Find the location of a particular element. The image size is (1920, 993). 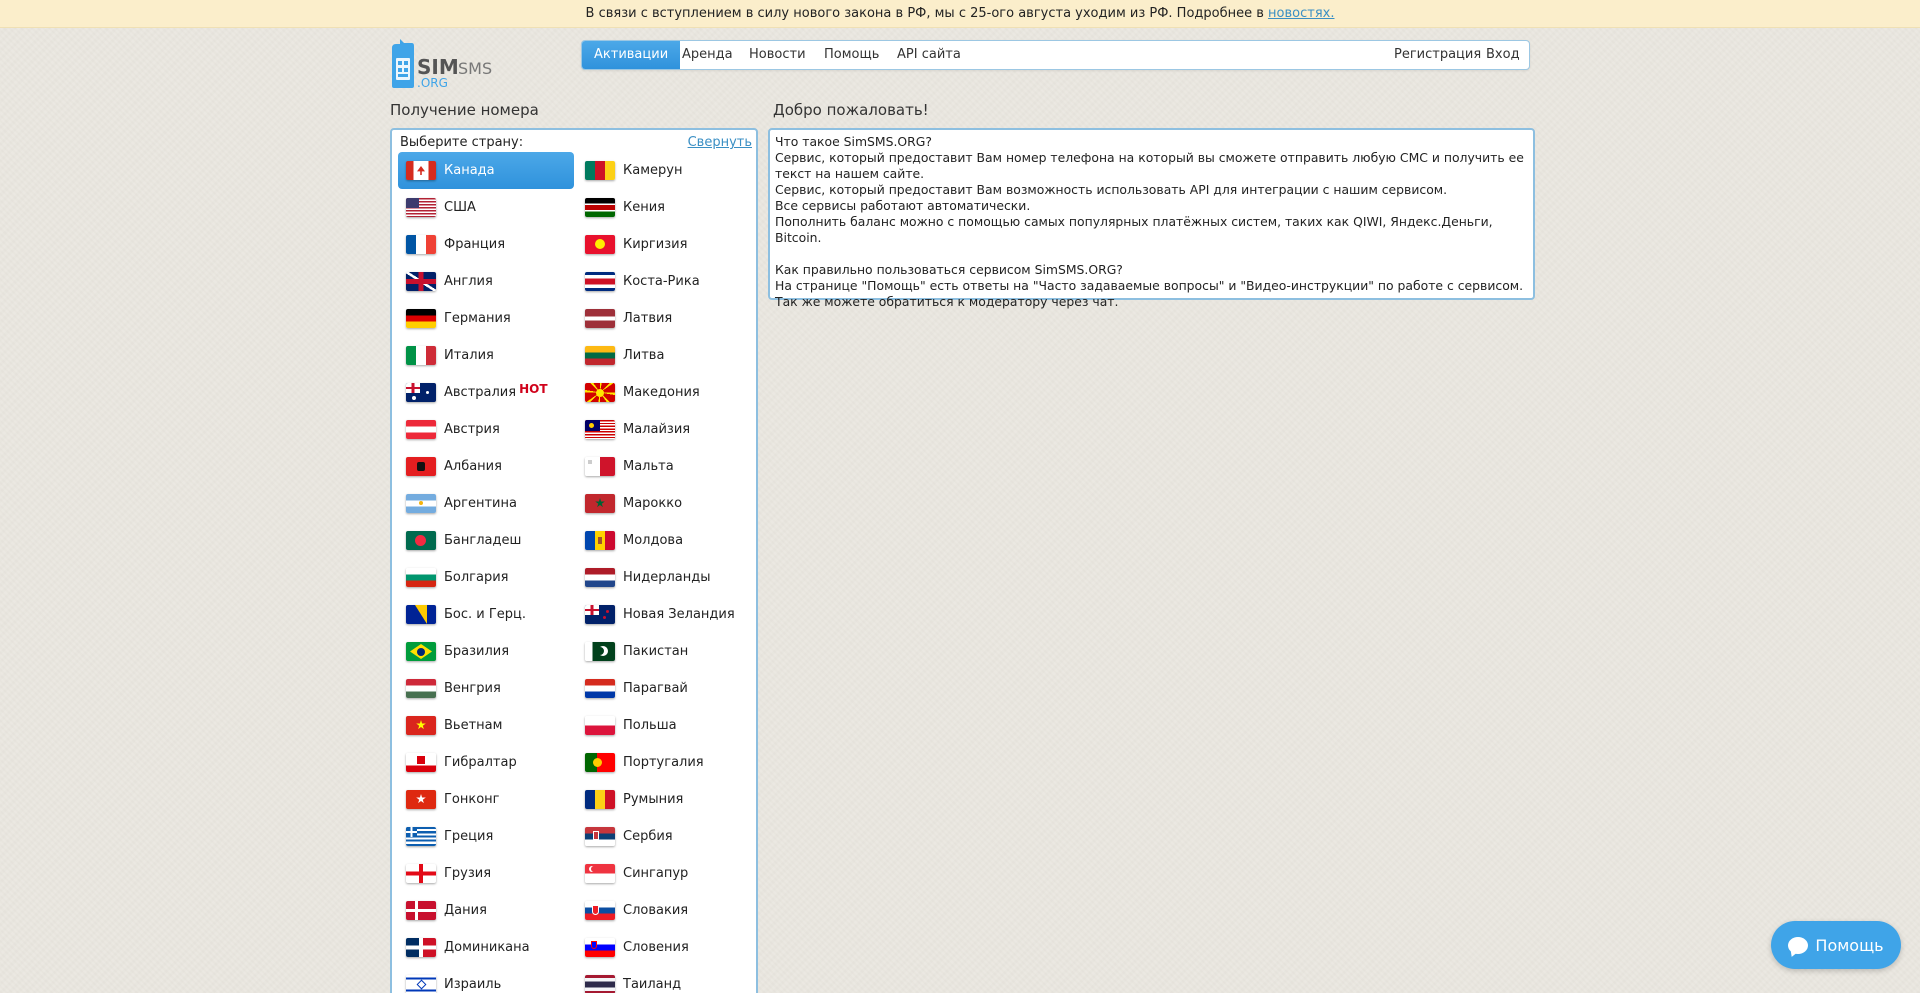

flag-slovenia-icon is located at coordinates (600, 947).